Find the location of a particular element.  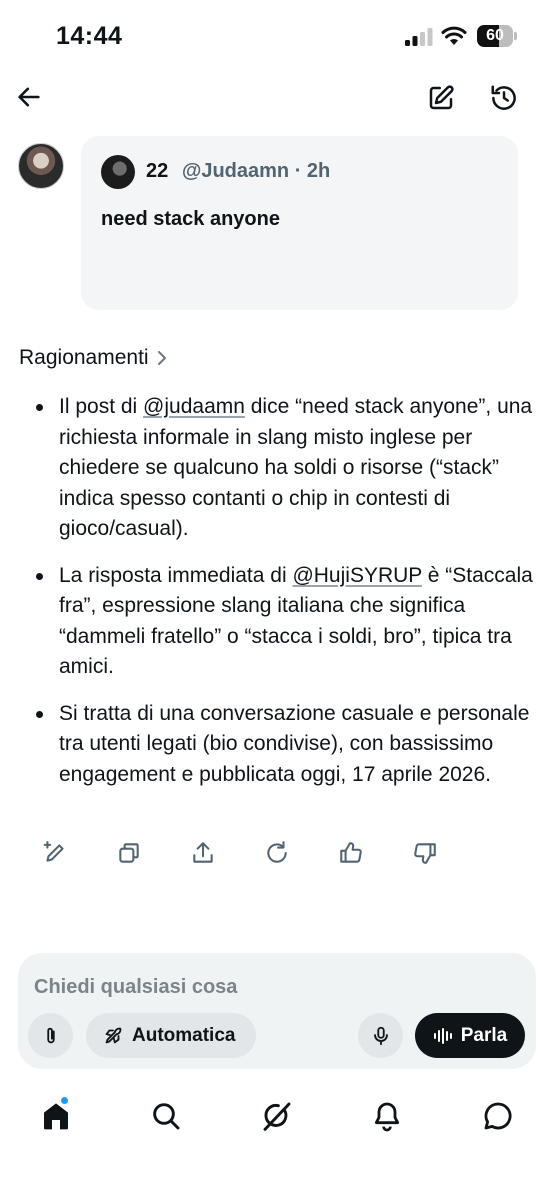

post-header: 22 @Judaamn · 2h is located at coordinates (238, 171).